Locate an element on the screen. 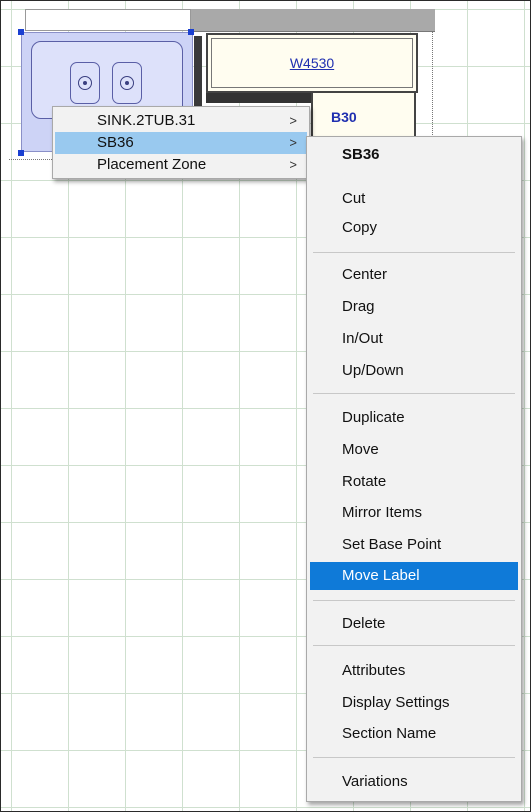 The width and height of the screenshot is (531, 812). guide-line-vertical is located at coordinates (432, 91).